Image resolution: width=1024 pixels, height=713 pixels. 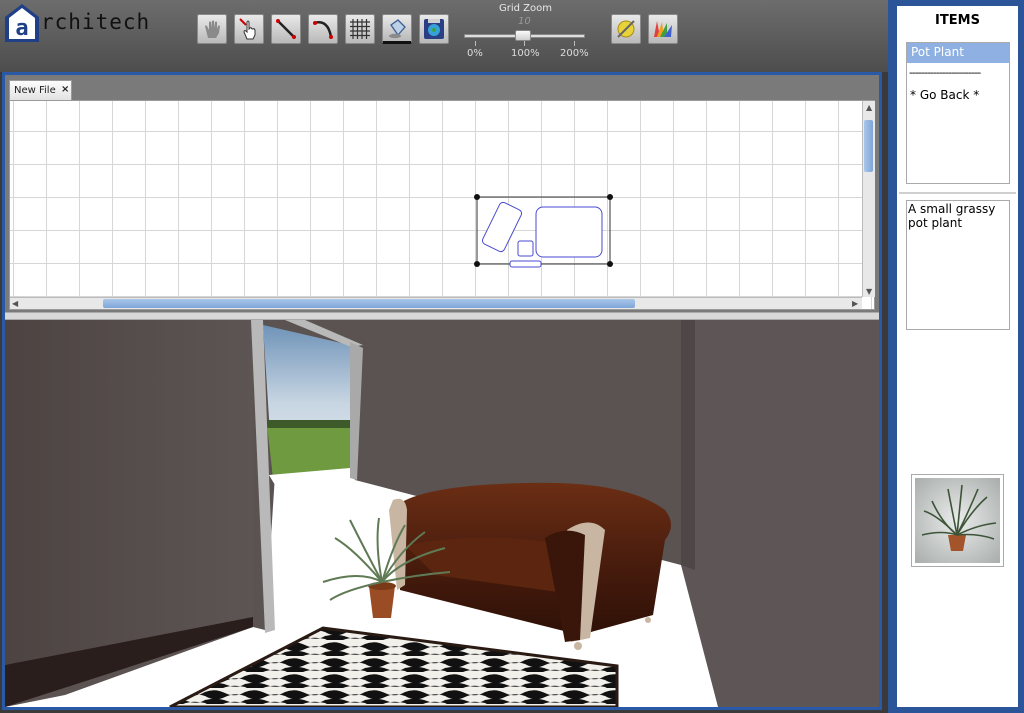 I want to click on sun-lighting-icon, so click(x=626, y=29).